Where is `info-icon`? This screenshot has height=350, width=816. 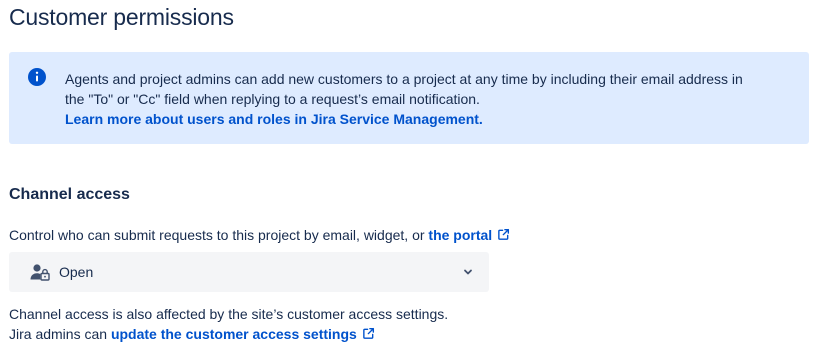
info-icon is located at coordinates (37, 77).